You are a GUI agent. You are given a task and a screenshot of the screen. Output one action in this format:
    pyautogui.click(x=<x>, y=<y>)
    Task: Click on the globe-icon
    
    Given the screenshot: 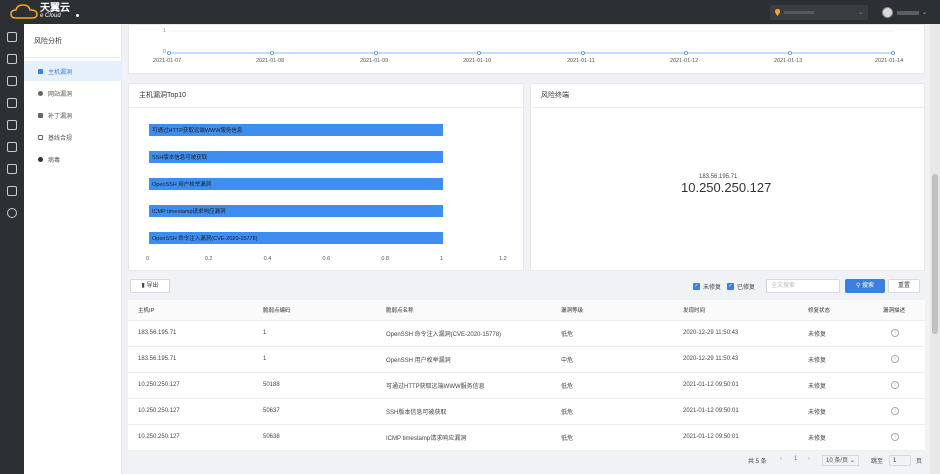 What is the action you would take?
    pyautogui.click(x=40, y=93)
    